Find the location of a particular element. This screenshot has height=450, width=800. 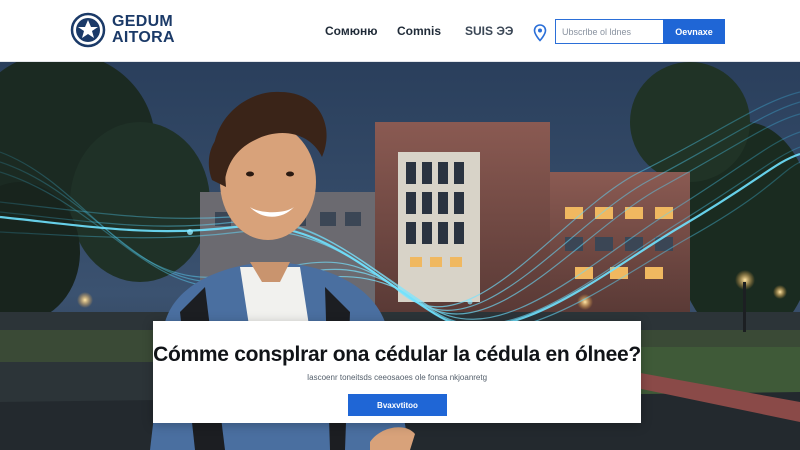

logo-wordmark: GEDUM AITORA is located at coordinates (157, 30).